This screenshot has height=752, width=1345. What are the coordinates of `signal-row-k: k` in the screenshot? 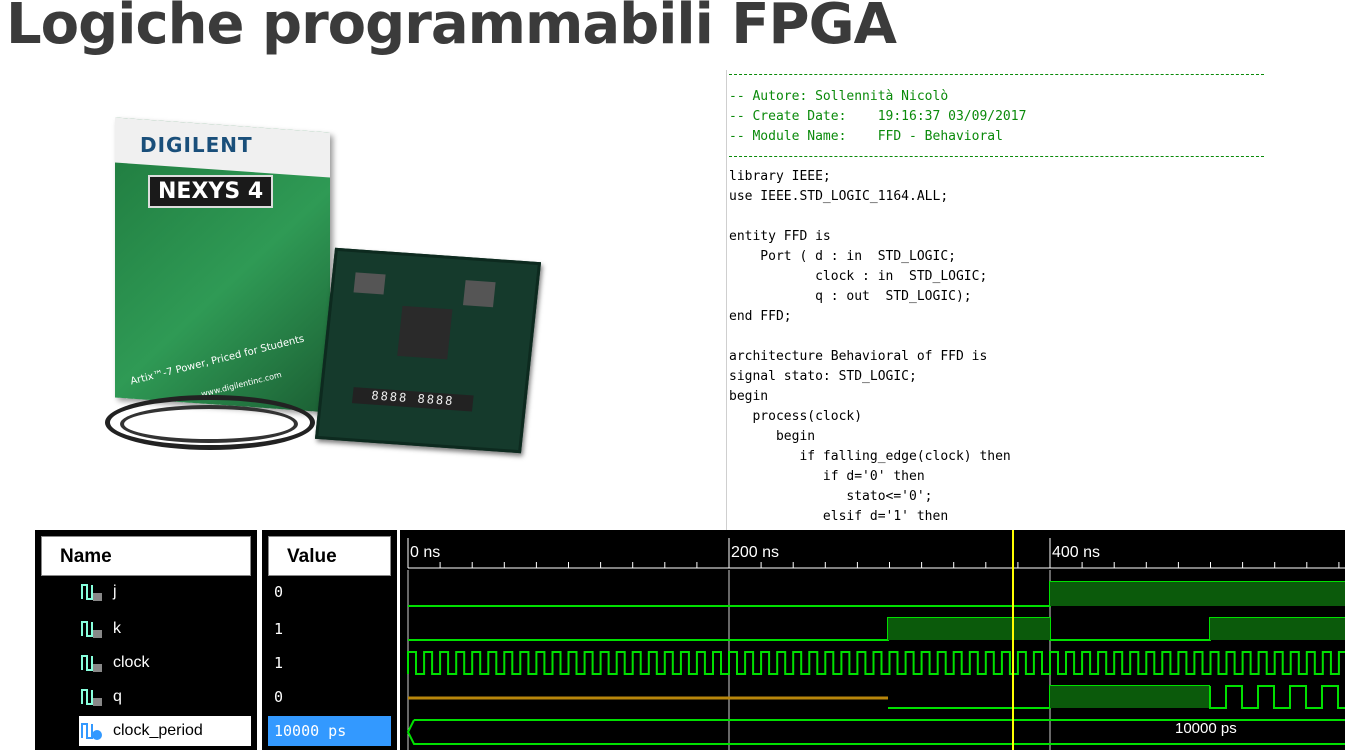 It's located at (100, 629).